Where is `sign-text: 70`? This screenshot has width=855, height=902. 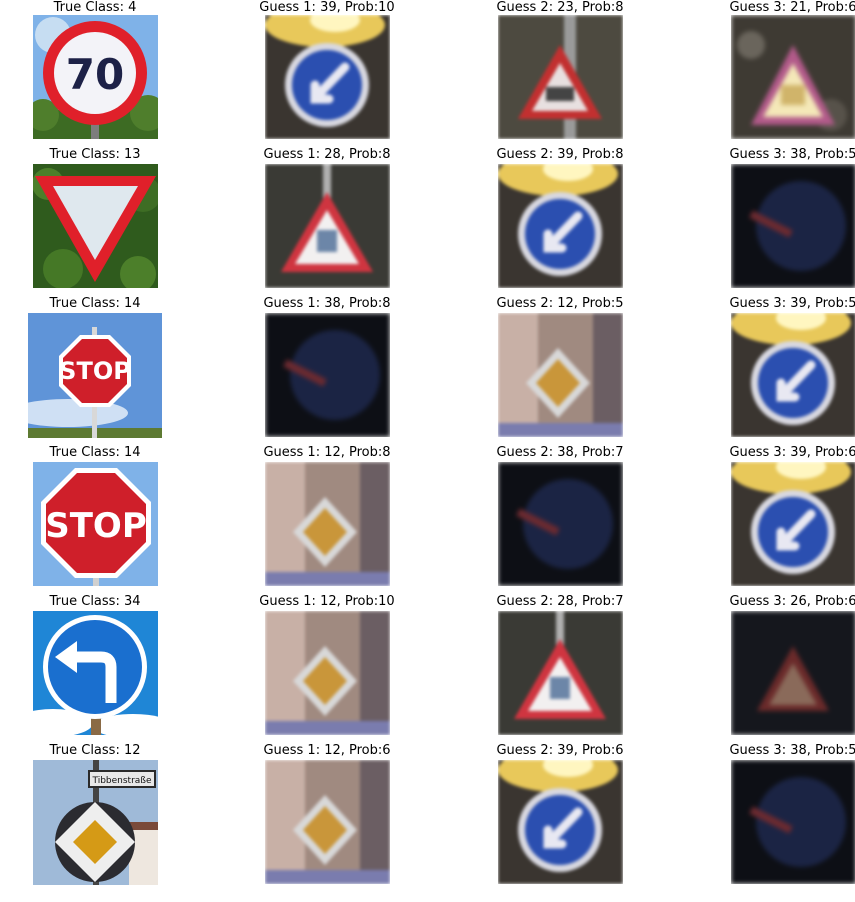 sign-text: 70 is located at coordinates (95, 74).